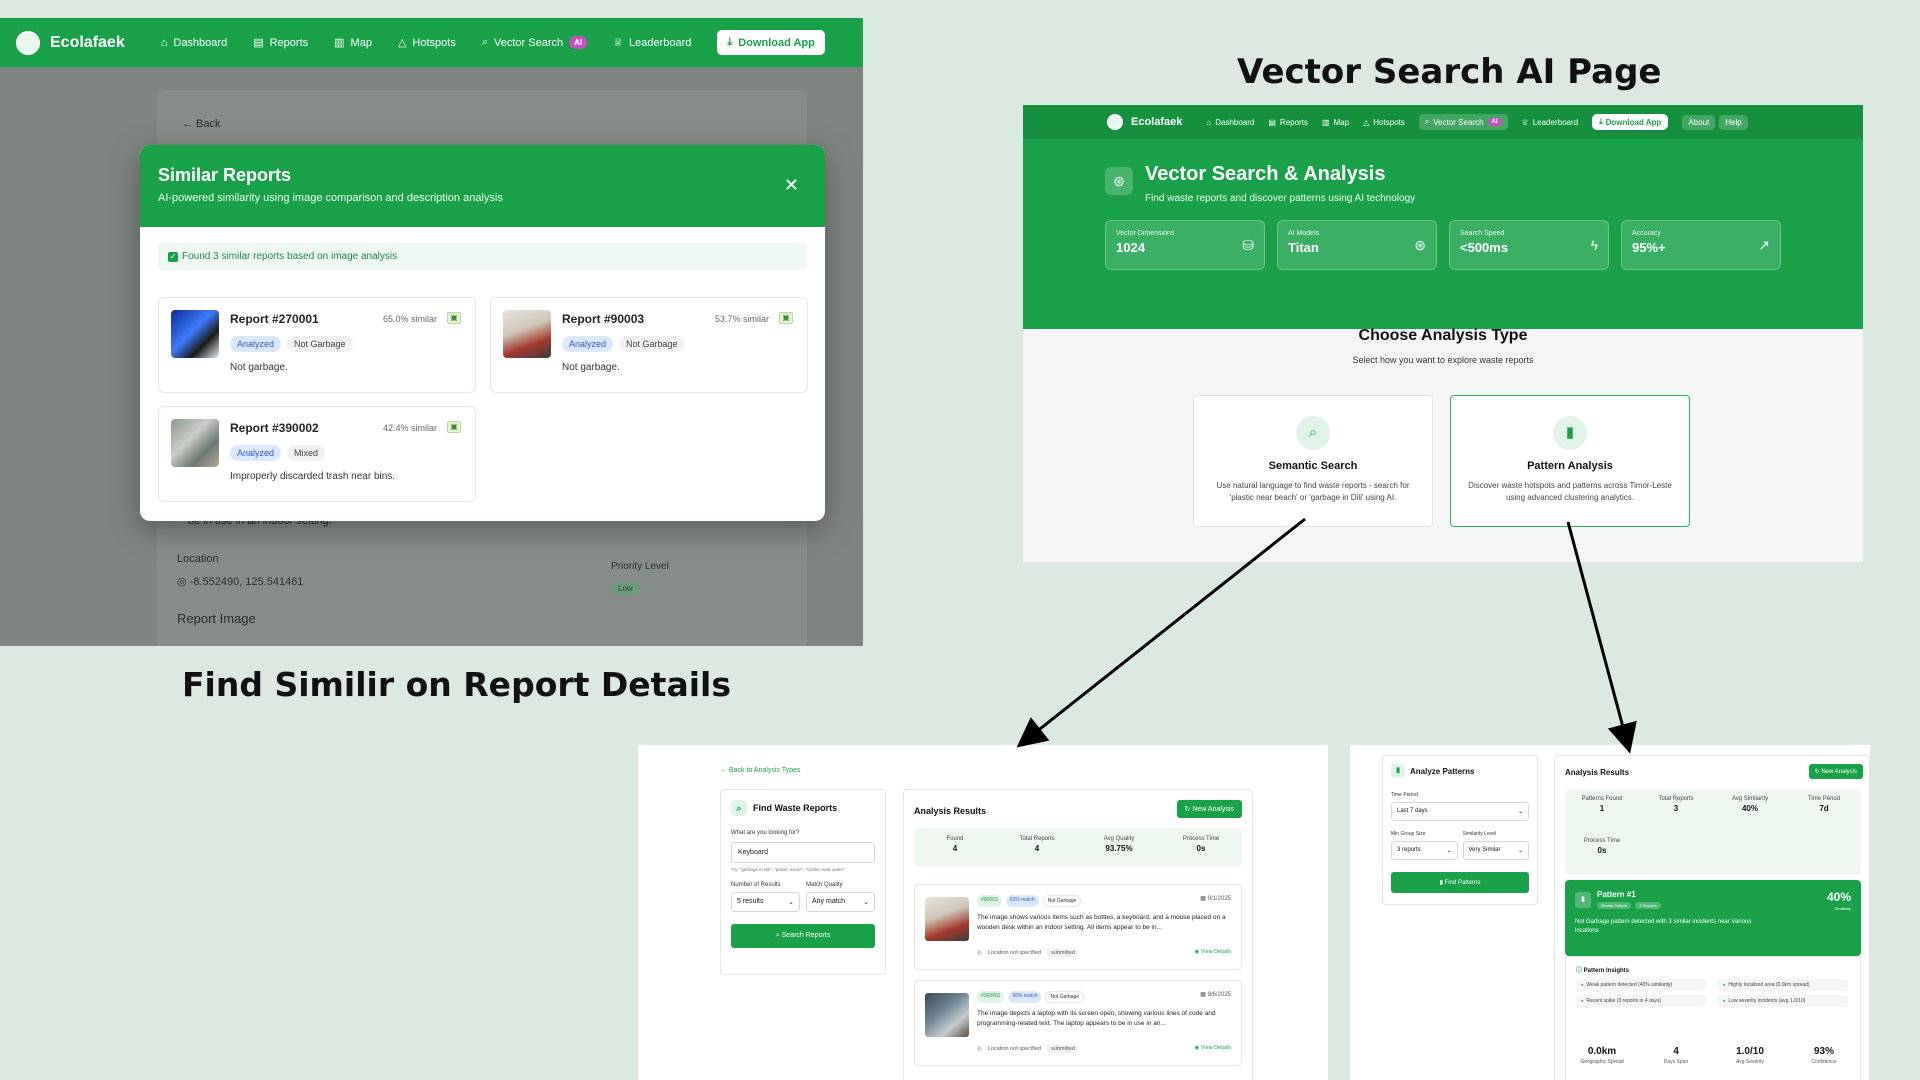 The width and height of the screenshot is (1920, 1080). Describe the element at coordinates (201, 124) in the screenshot. I see `back-link: ← Back` at that location.